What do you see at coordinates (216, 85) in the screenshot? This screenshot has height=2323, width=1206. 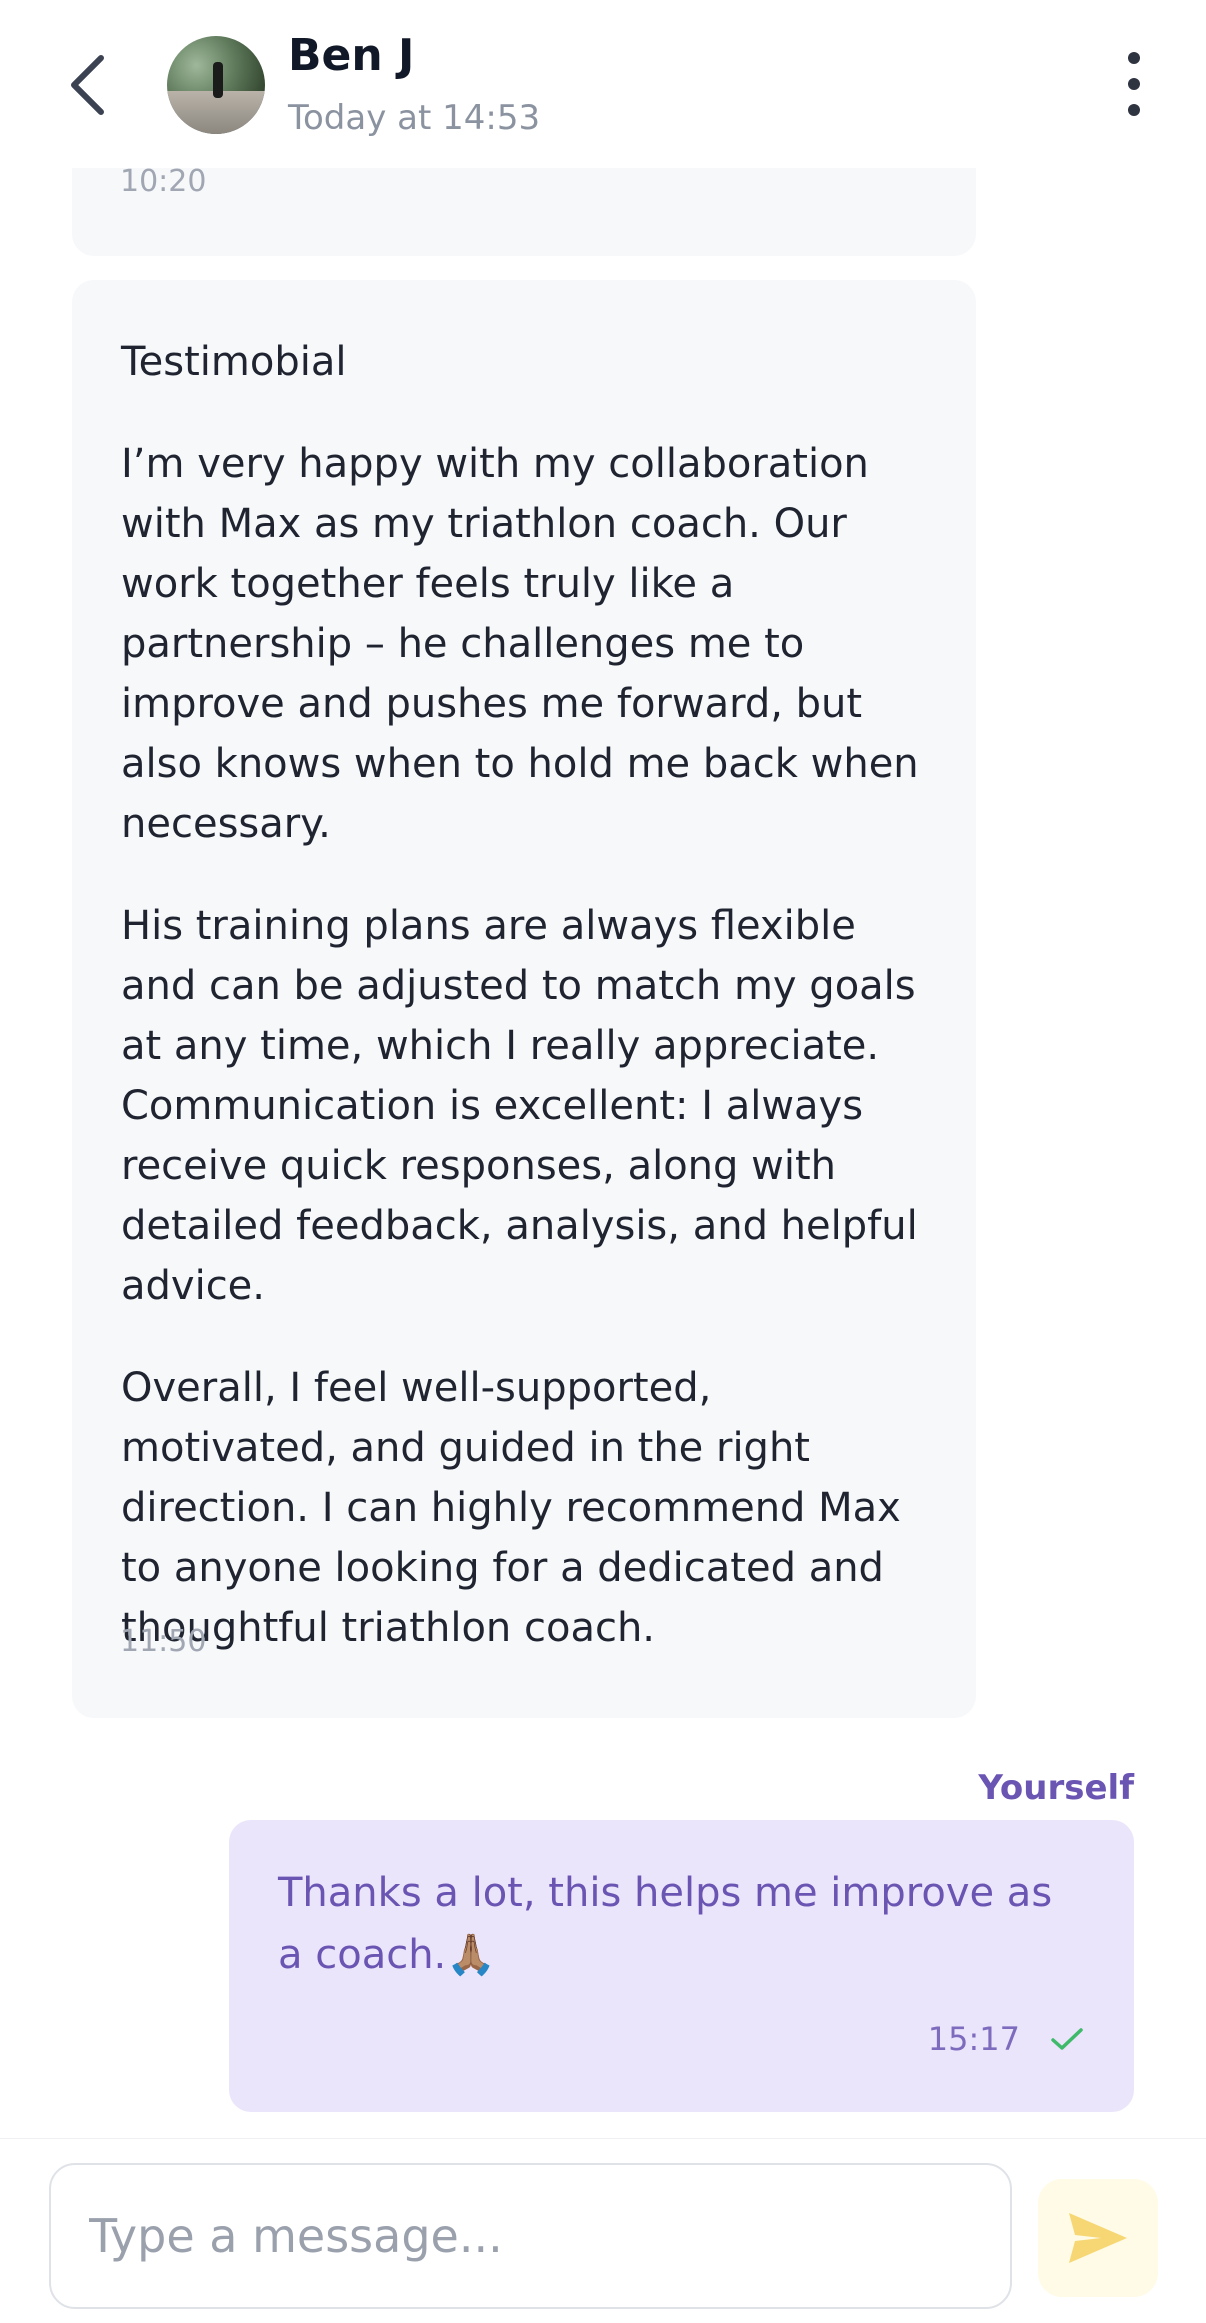 I see `avatar` at bounding box center [216, 85].